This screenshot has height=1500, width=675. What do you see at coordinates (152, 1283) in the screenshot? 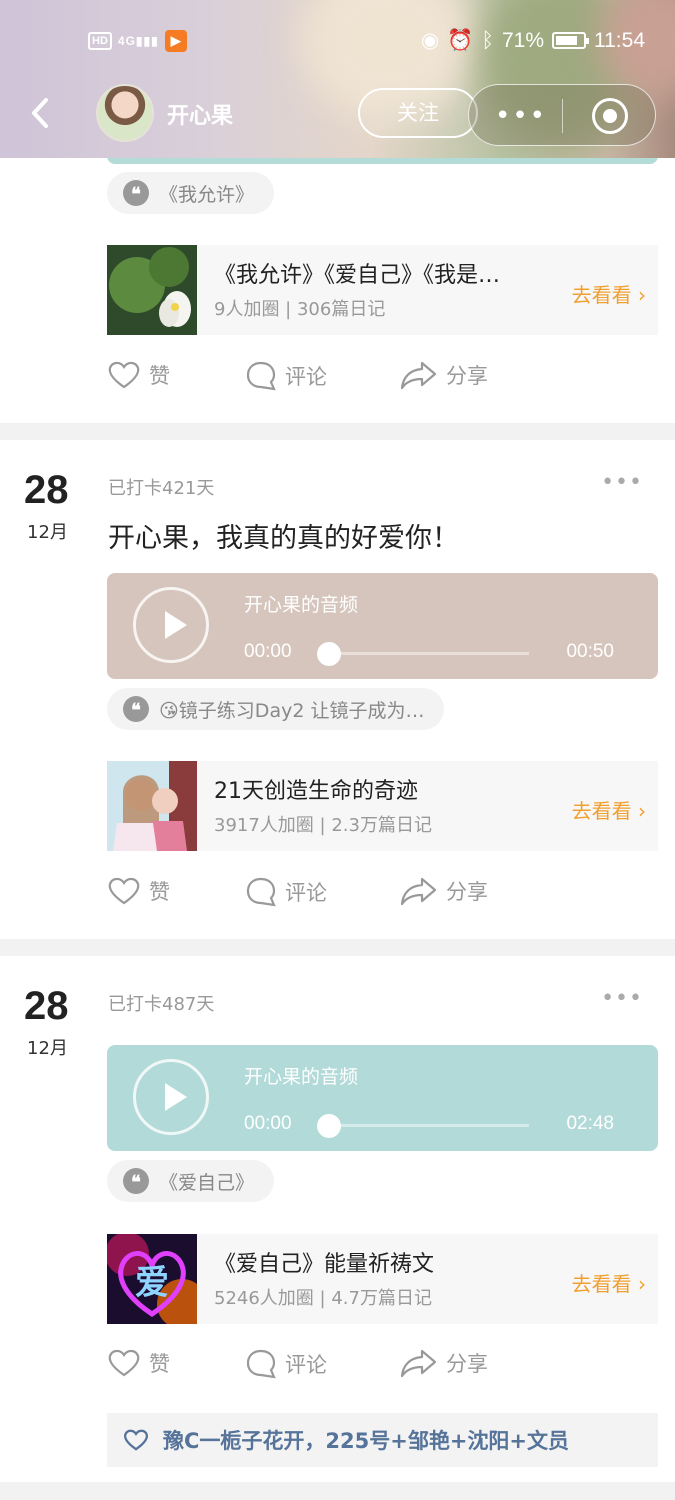
I see `svg-text: 爱` at bounding box center [152, 1283].